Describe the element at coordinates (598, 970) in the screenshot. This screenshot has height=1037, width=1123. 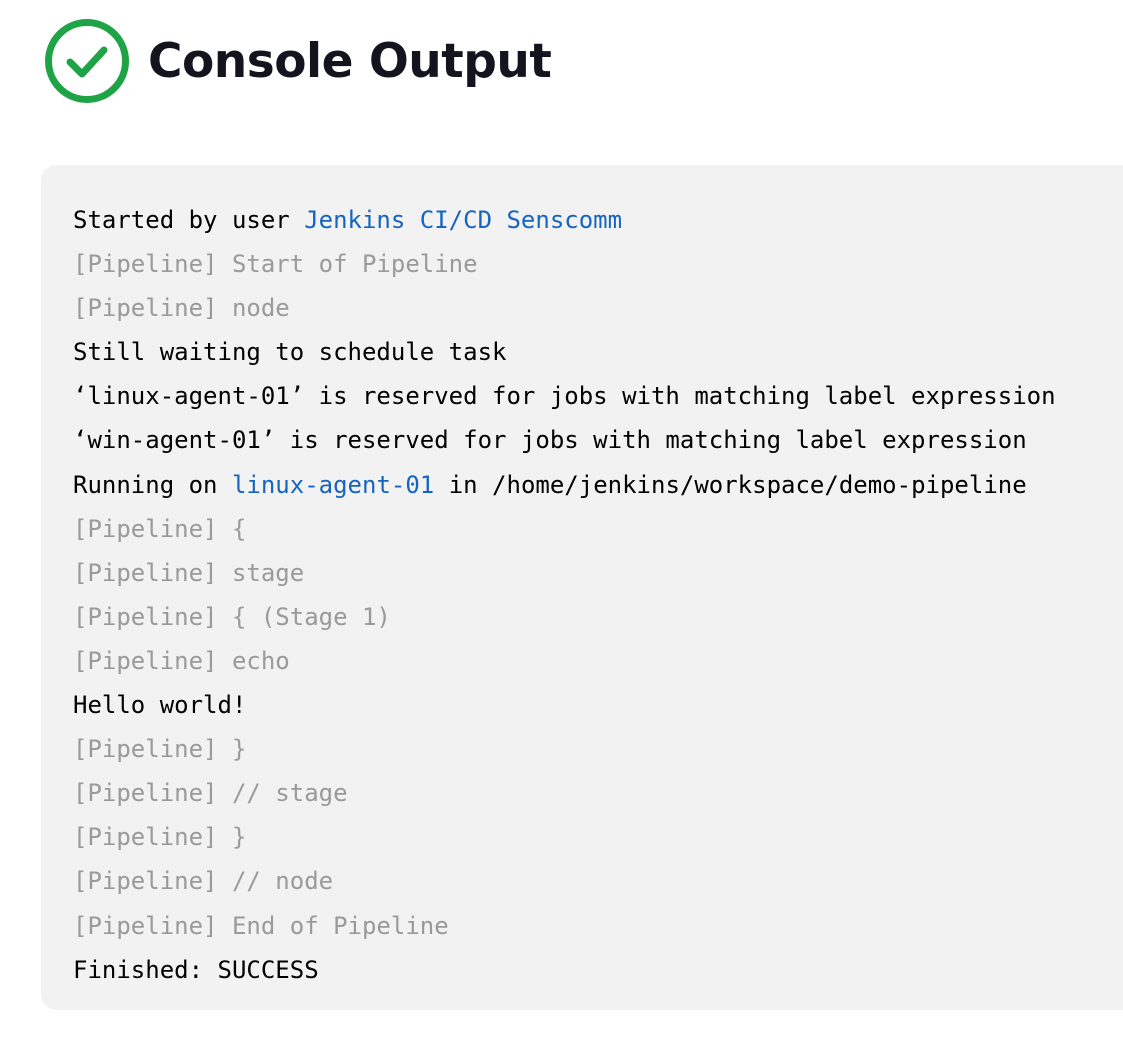
I see `console-line: Finished: SUCCESS` at that location.